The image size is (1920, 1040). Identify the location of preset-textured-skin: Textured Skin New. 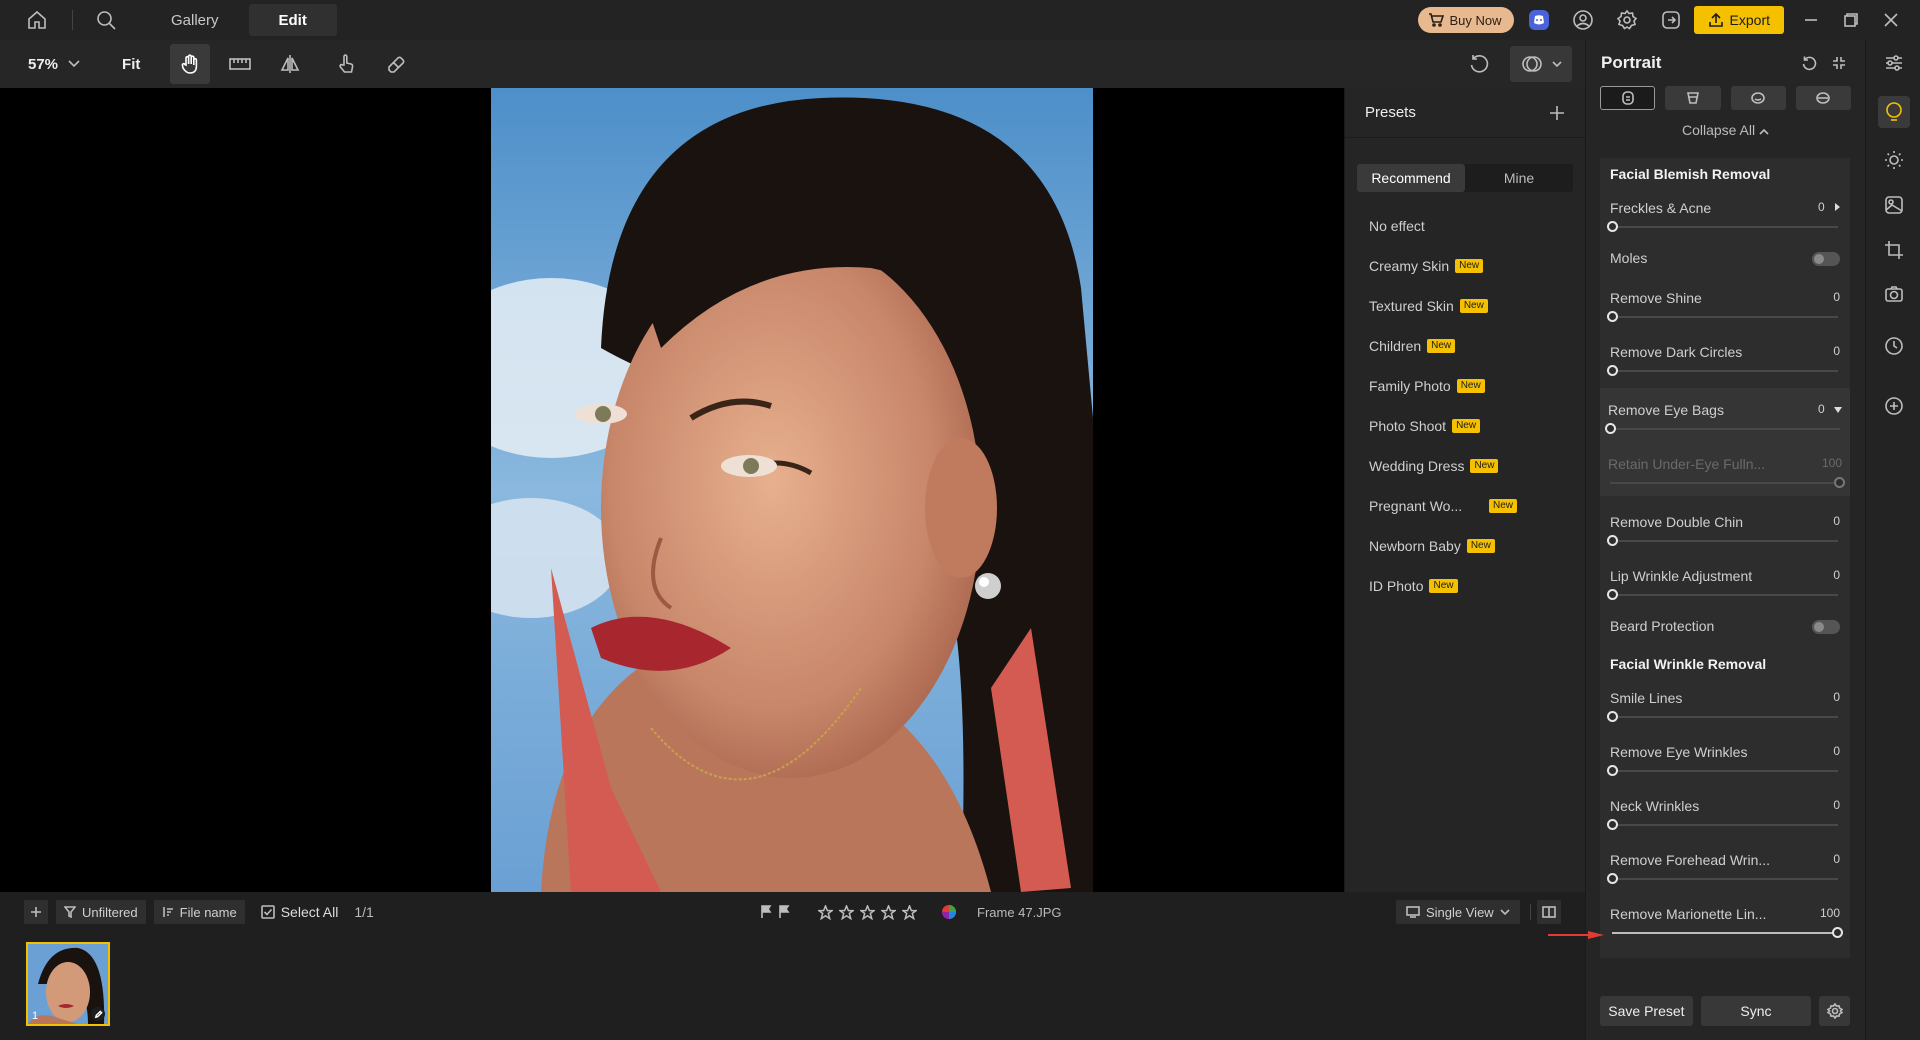
(1465, 306).